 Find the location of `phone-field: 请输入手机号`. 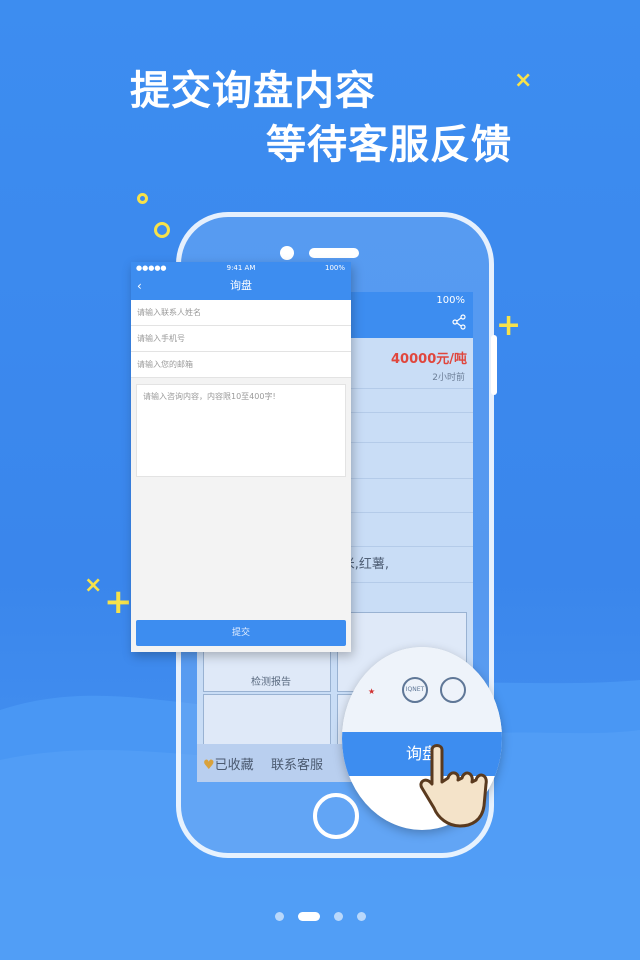

phone-field: 请输入手机号 is located at coordinates (241, 339).